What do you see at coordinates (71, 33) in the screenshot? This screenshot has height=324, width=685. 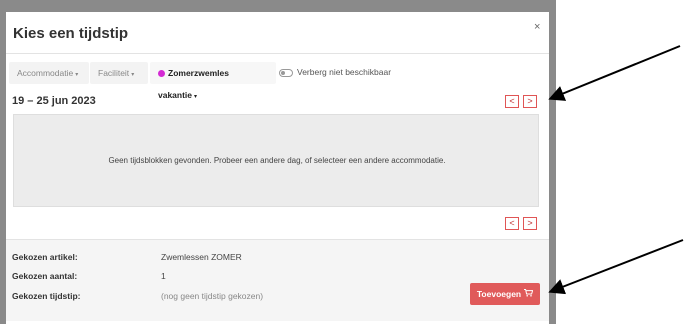 I see `modal-title: Kies een tijdstip` at bounding box center [71, 33].